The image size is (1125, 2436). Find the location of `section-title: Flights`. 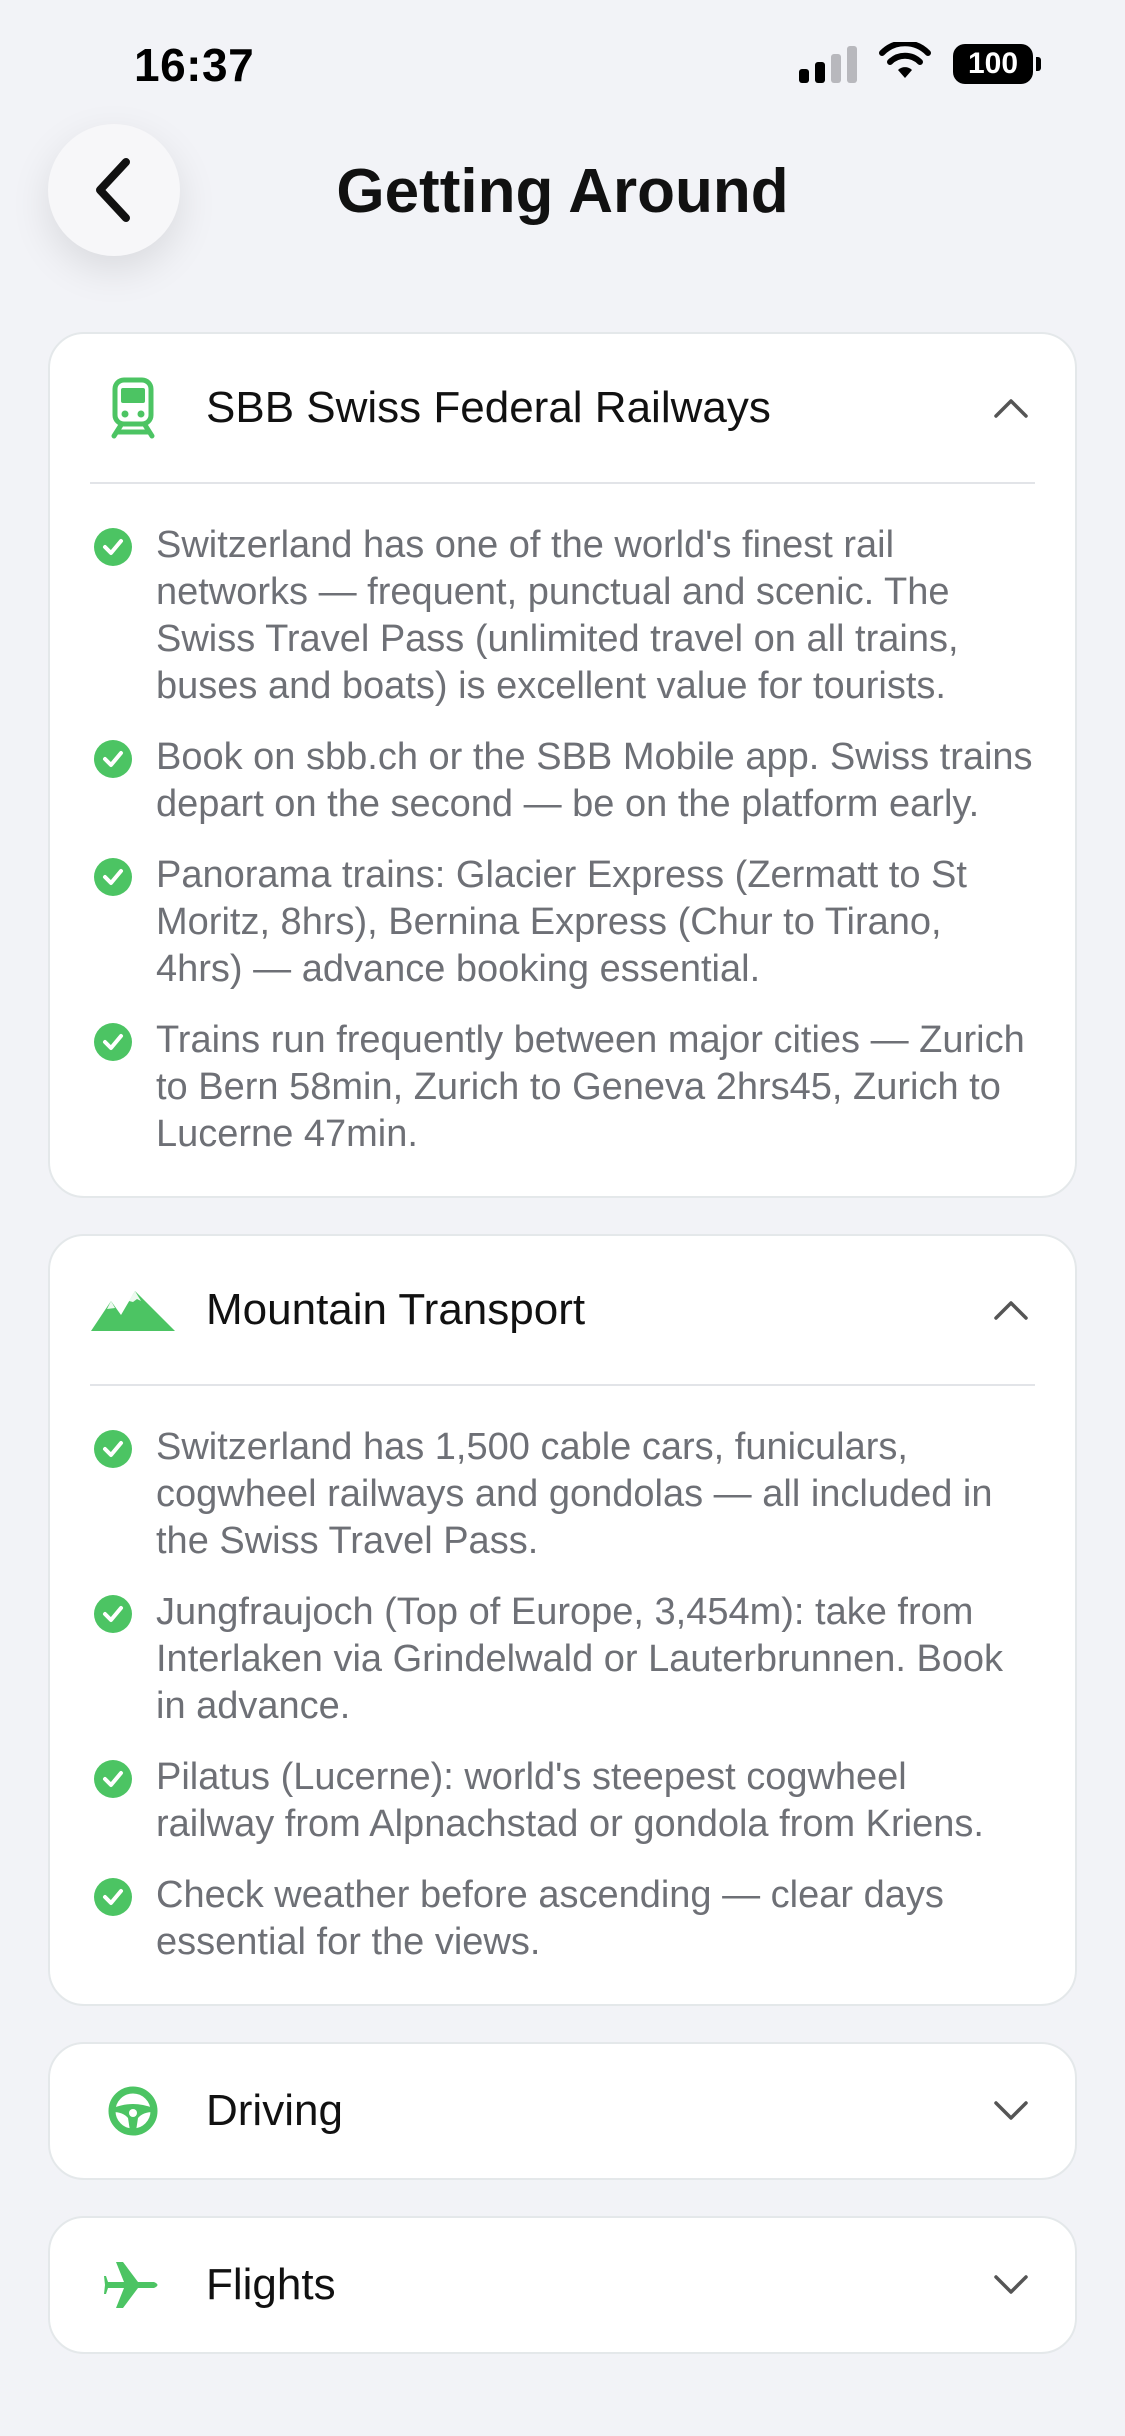

section-title: Flights is located at coordinates (271, 2284).